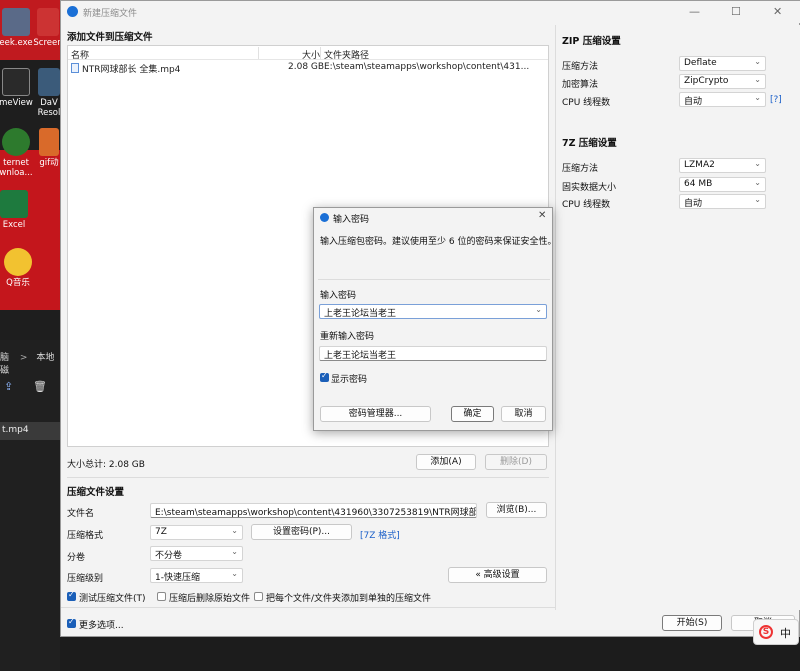  Describe the element at coordinates (81, 514) in the screenshot. I see `filename-label: 文件名` at that location.